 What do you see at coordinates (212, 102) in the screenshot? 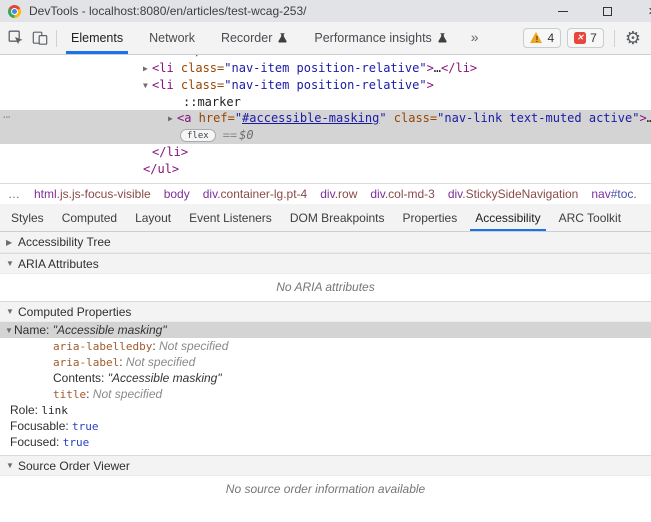
I see `pseudo-element-label: ::marker` at bounding box center [212, 102].